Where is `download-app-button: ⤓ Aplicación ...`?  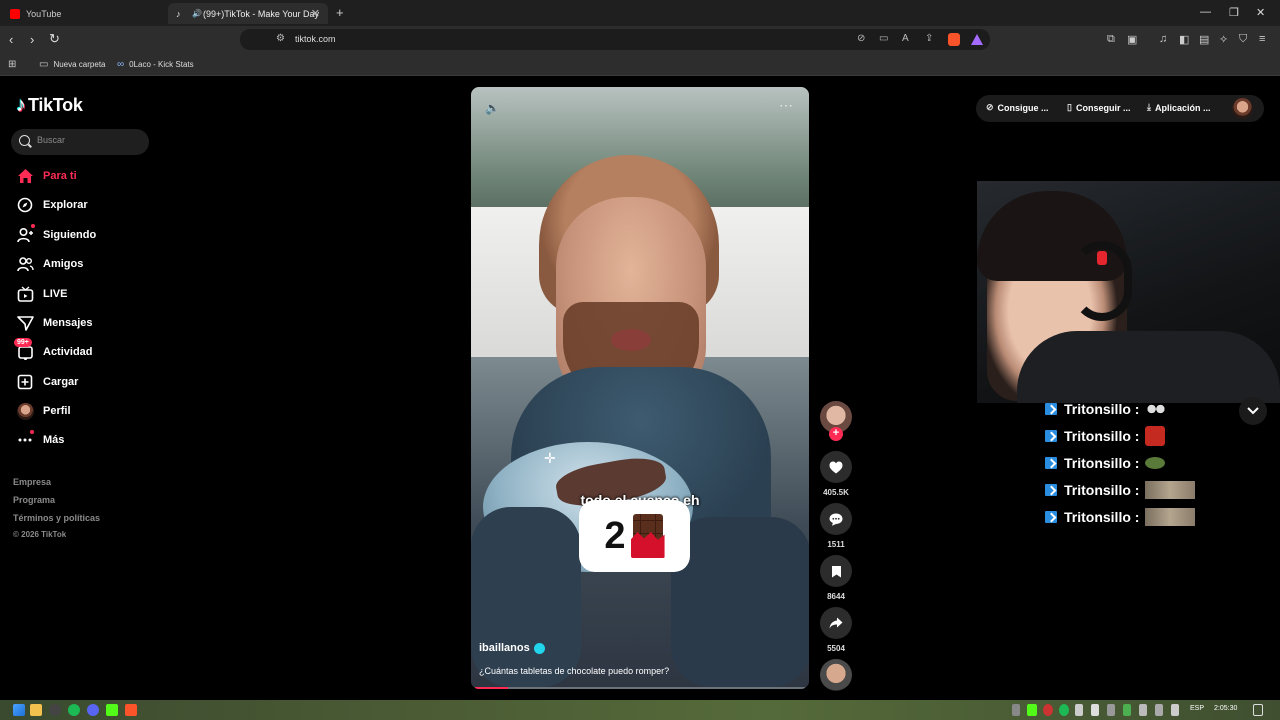 download-app-button: ⤓ Aplicación ... is located at coordinates (1179, 107).